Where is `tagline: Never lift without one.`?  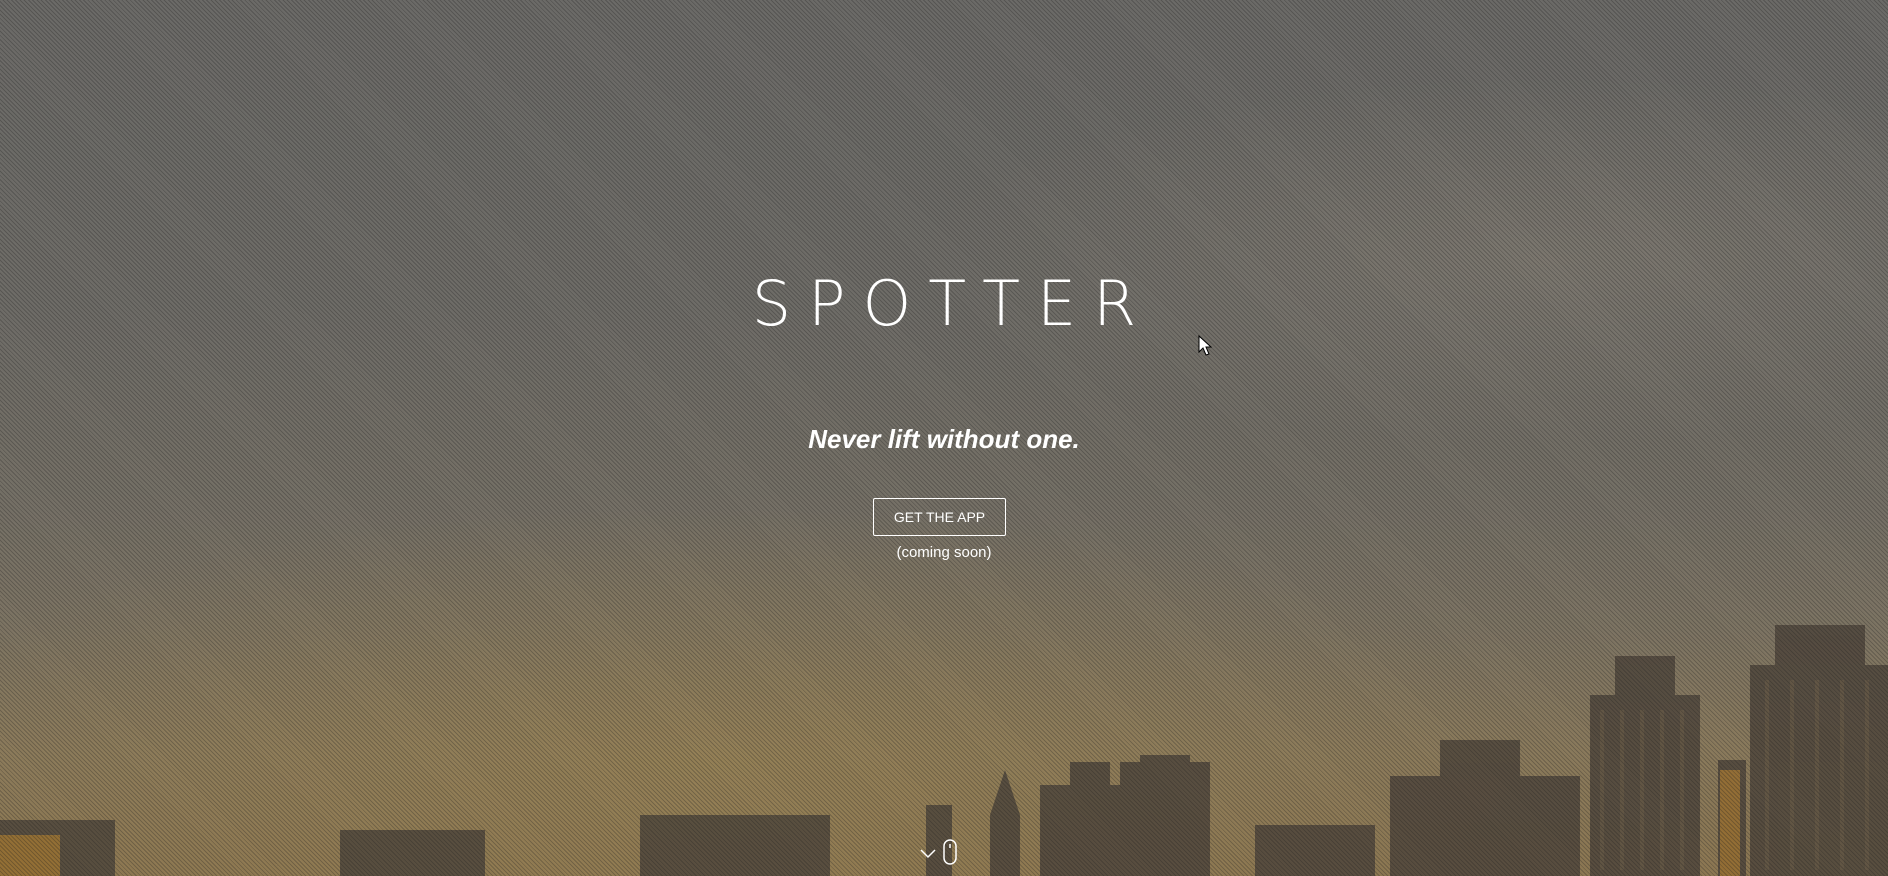 tagline: Never lift without one. is located at coordinates (944, 439).